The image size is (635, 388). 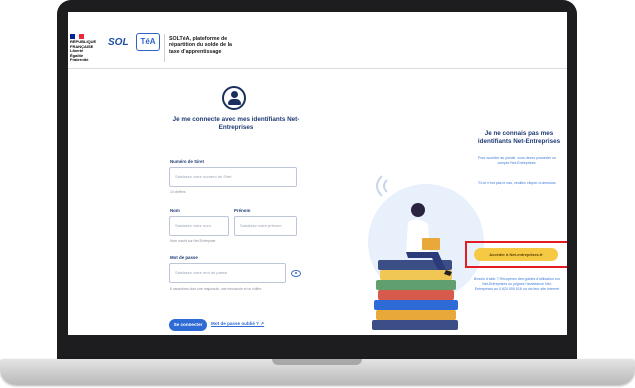 I want to click on soltea-logo-text: SOL, so click(x=118, y=42).